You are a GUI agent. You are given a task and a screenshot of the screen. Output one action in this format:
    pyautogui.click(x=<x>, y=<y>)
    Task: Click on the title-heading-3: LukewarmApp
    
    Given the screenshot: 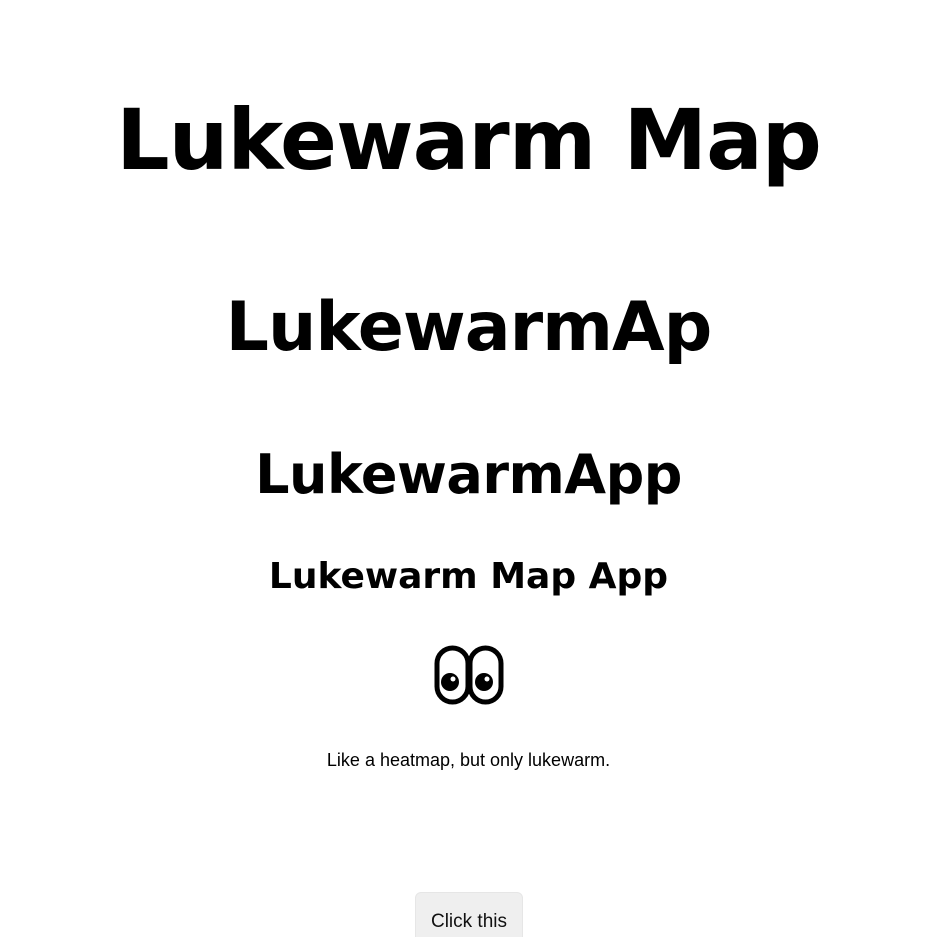 What is the action you would take?
    pyautogui.click(x=468, y=474)
    